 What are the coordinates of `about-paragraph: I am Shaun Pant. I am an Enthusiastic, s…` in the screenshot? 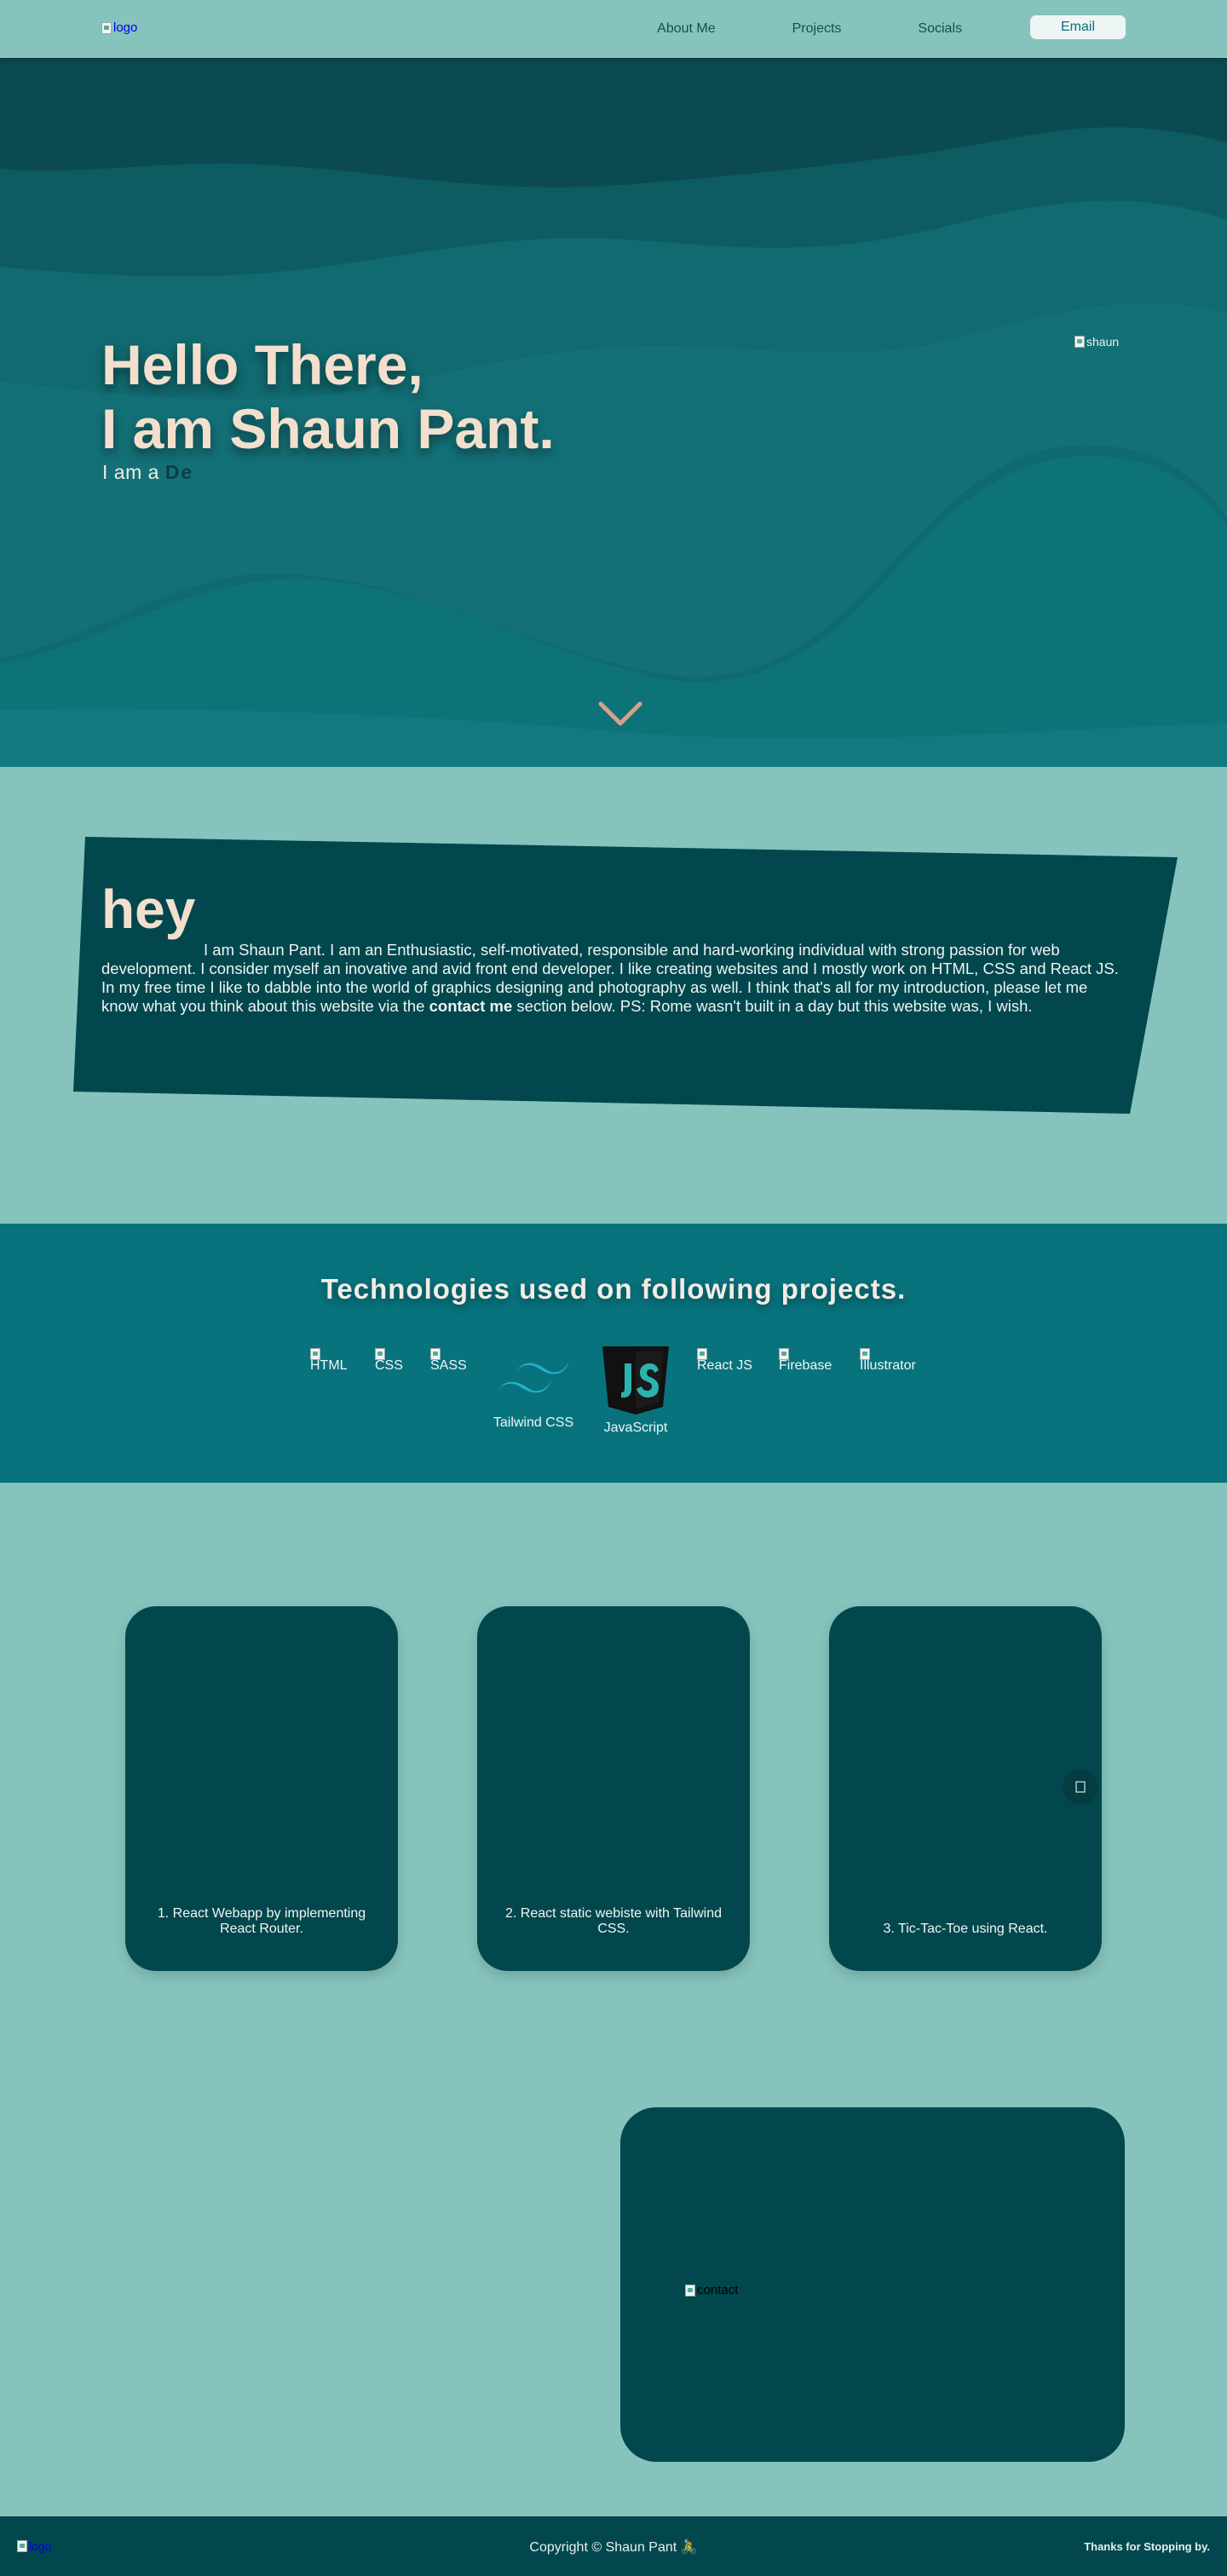 It's located at (614, 978).